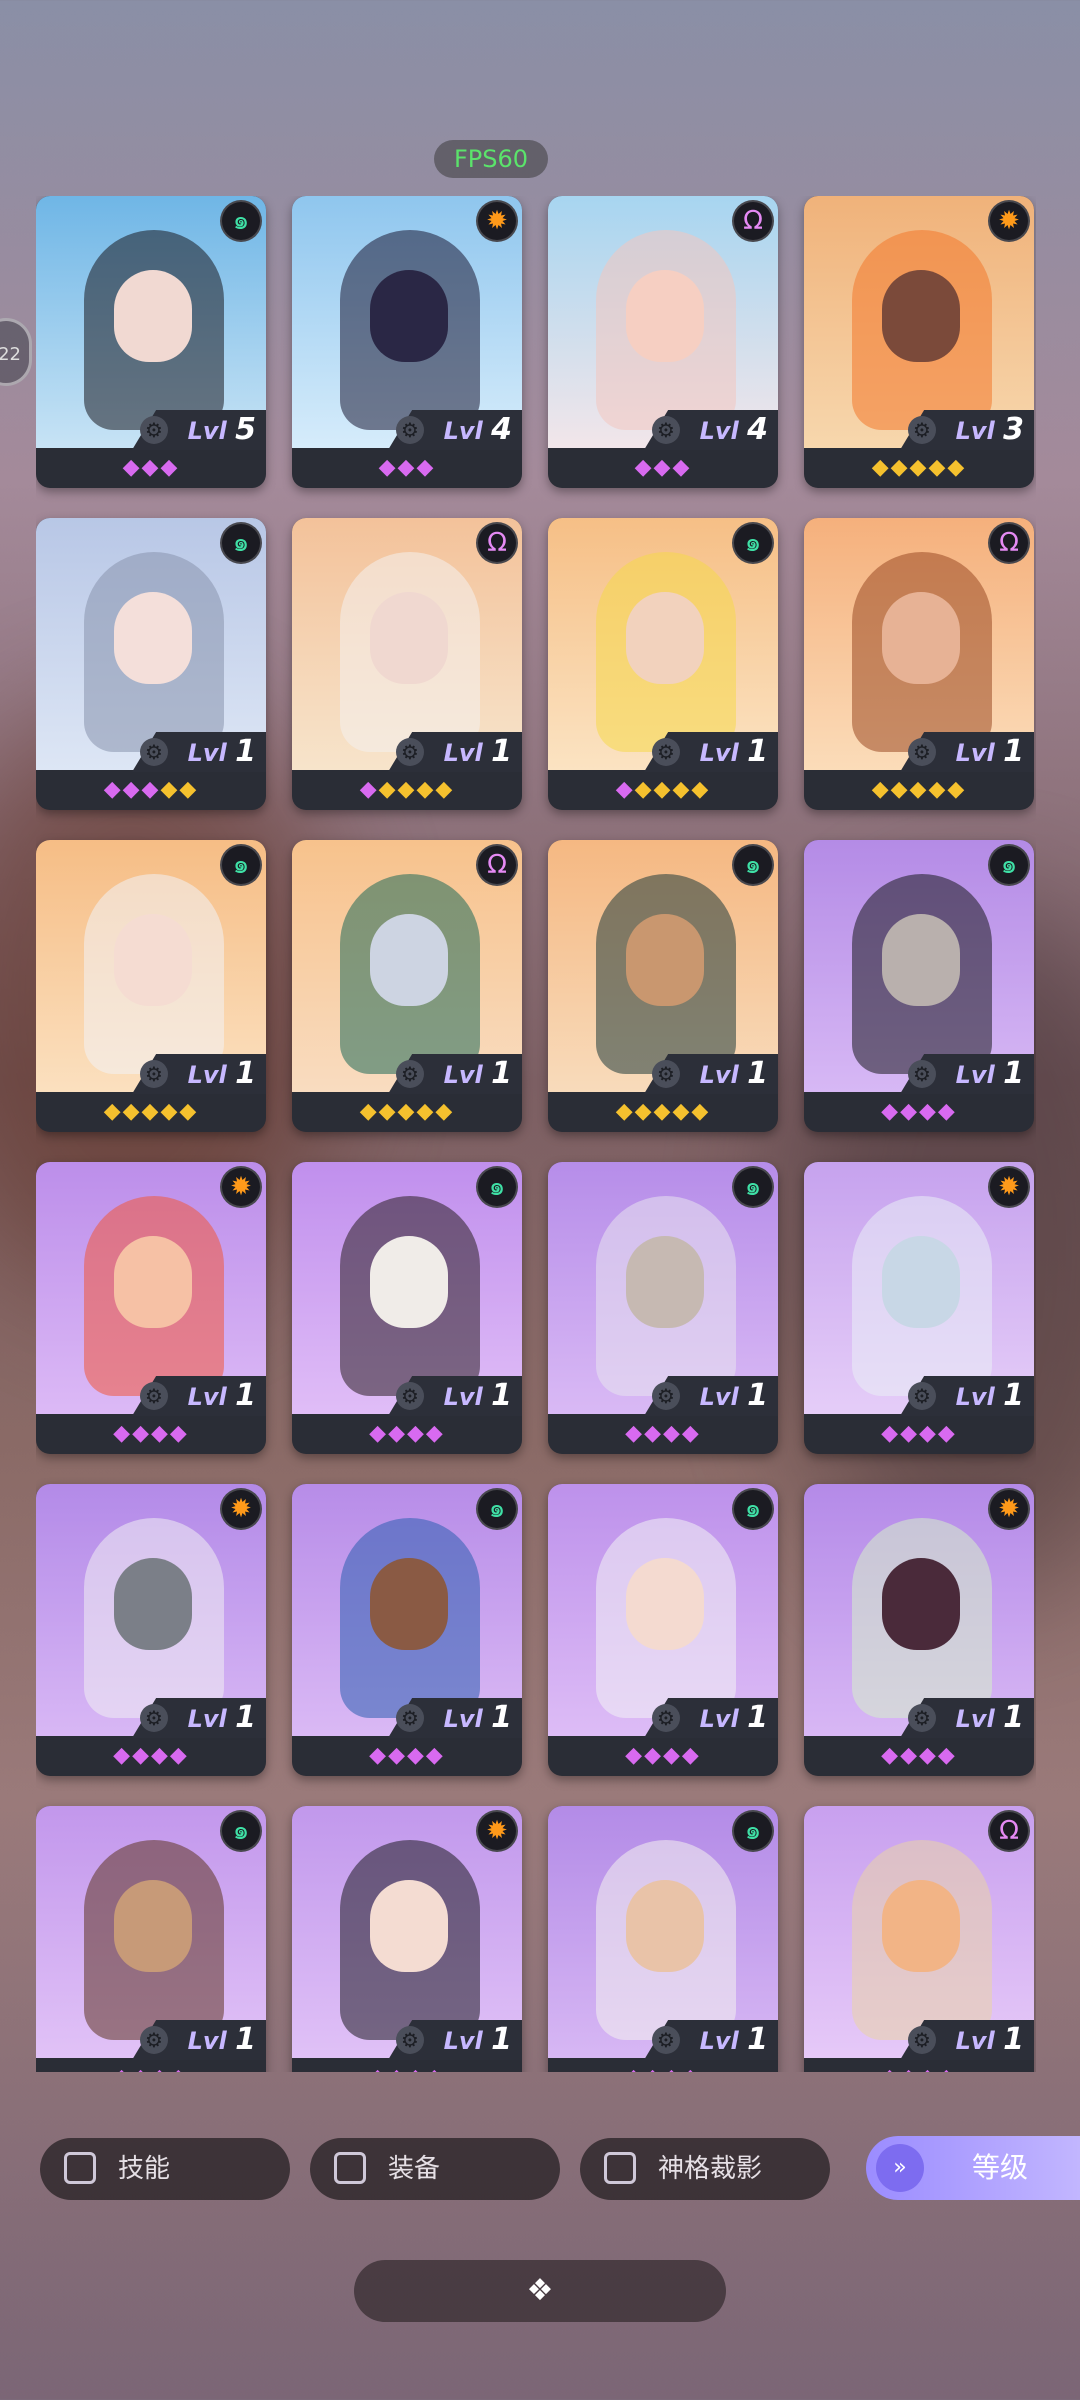  I want to click on collapse-panel-button: ❖, so click(540, 2291).